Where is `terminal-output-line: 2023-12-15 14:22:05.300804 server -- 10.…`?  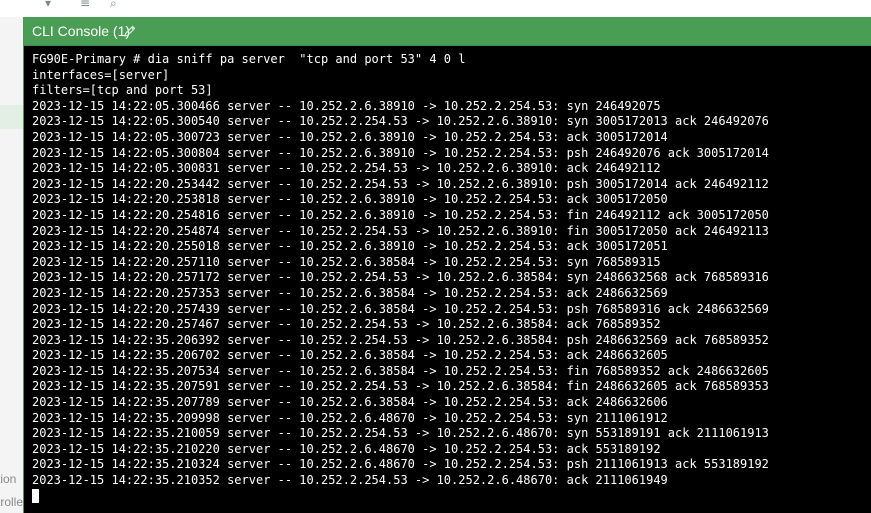 terminal-output-line: 2023-12-15 14:22:05.300804 server -- 10.… is located at coordinates (400, 152).